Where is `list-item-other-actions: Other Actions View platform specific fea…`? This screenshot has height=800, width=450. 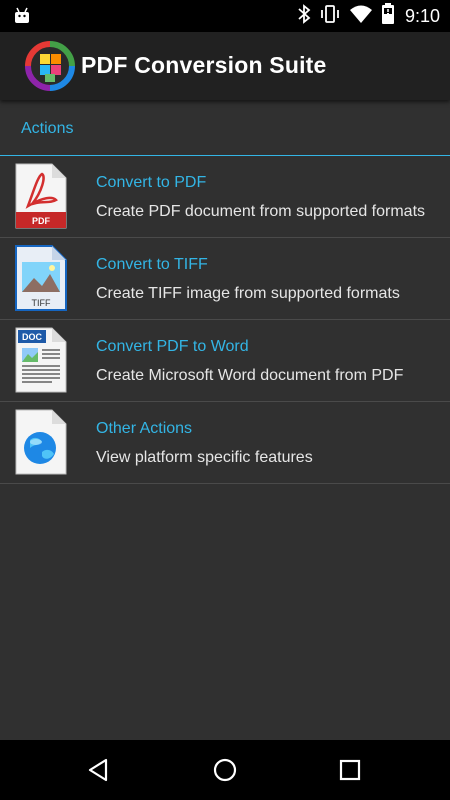
list-item-other-actions: Other Actions View platform specific fea… is located at coordinates (225, 443).